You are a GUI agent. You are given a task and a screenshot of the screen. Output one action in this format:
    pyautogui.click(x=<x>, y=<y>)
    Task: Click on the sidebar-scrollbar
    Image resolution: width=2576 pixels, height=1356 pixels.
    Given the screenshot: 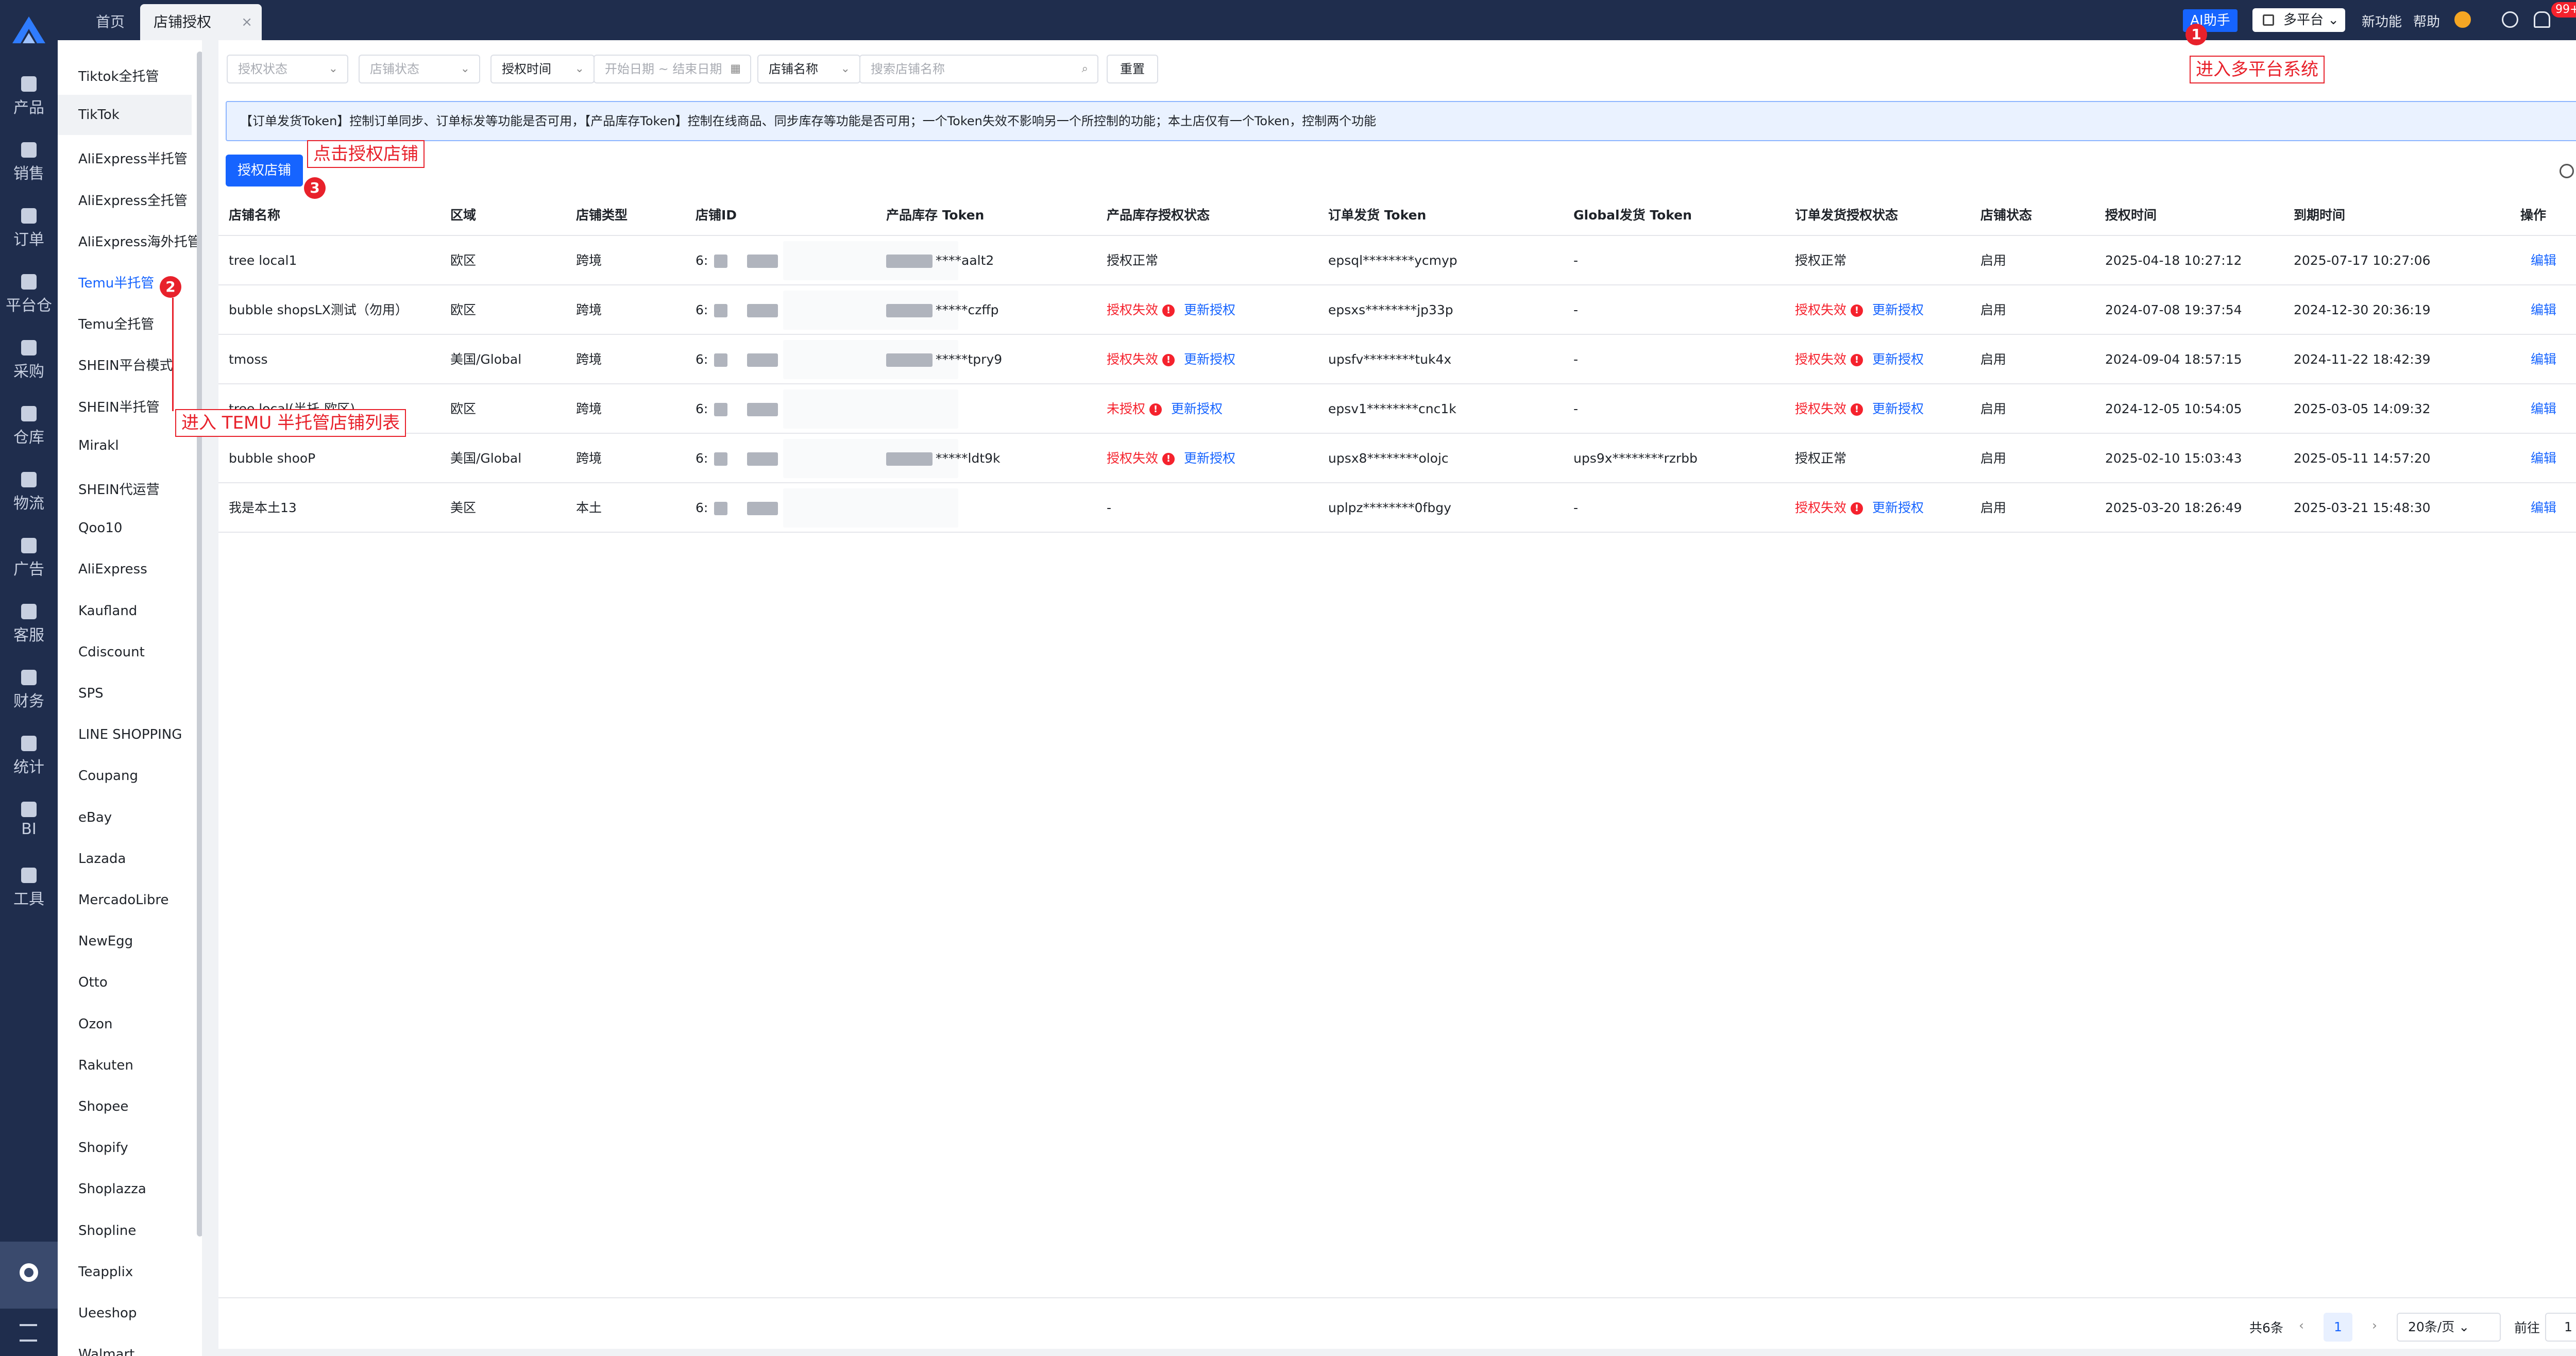 What is the action you would take?
    pyautogui.click(x=199, y=644)
    